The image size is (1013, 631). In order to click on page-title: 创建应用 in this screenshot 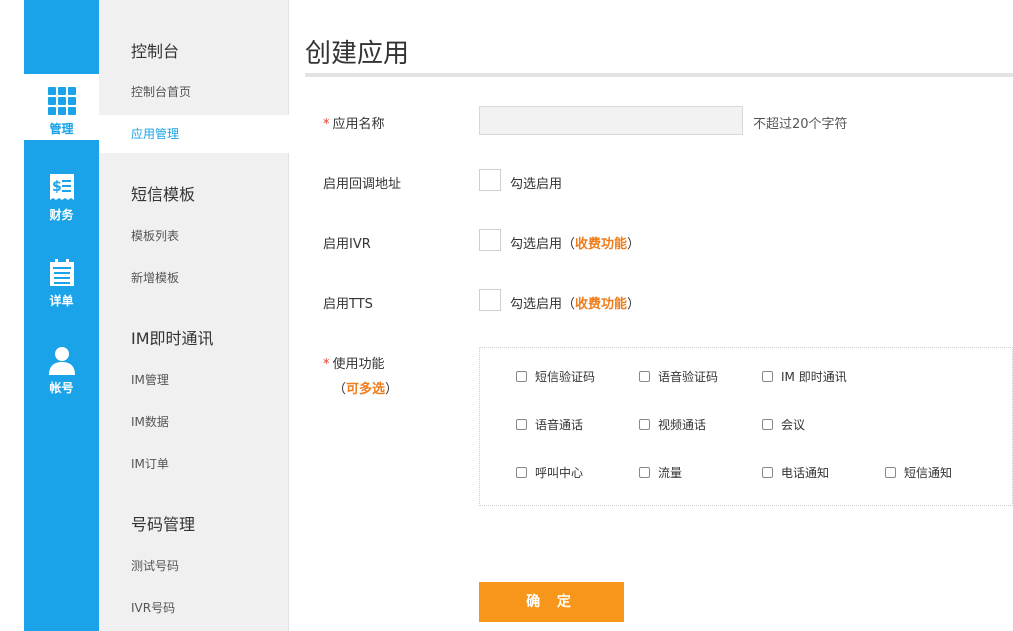, I will do `click(357, 54)`.